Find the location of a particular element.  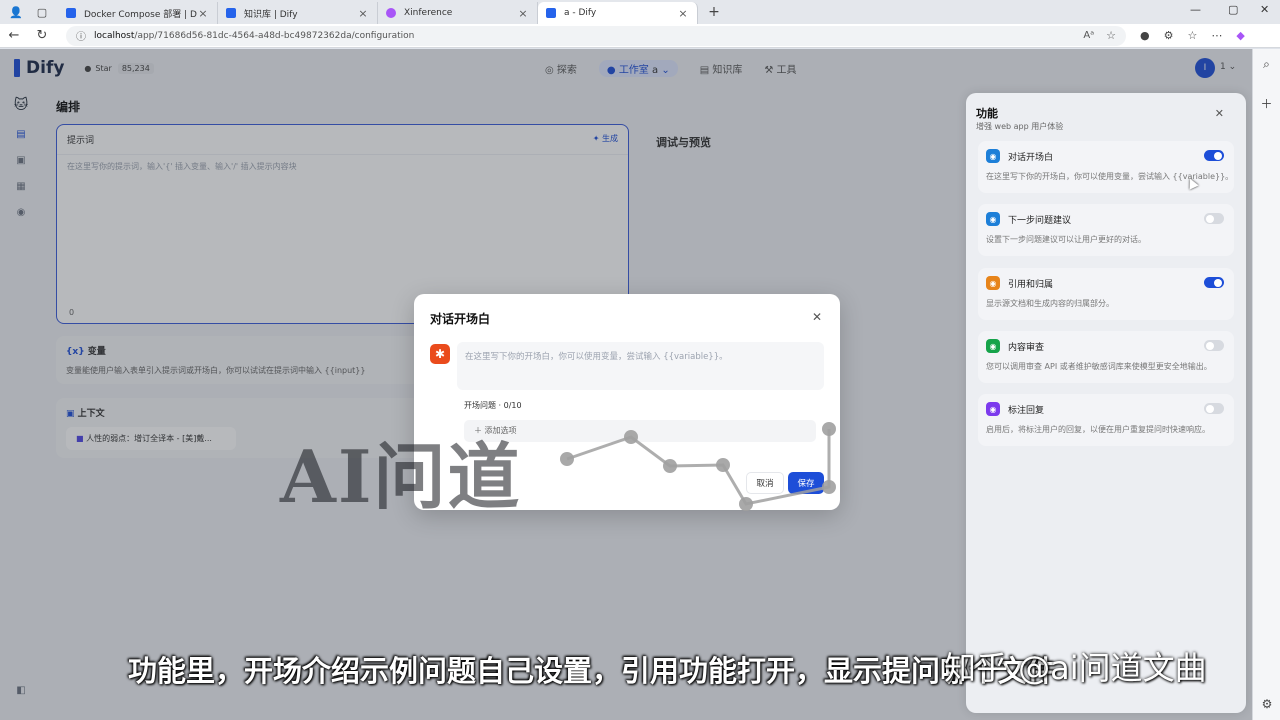

zhihu-watermark: 知乎 @ai问道文曲 is located at coordinates (1075, 668).